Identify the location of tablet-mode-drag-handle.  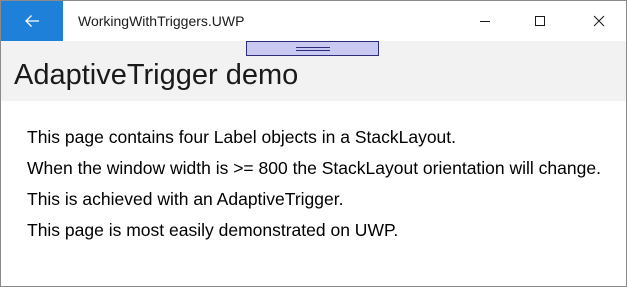
(312, 48).